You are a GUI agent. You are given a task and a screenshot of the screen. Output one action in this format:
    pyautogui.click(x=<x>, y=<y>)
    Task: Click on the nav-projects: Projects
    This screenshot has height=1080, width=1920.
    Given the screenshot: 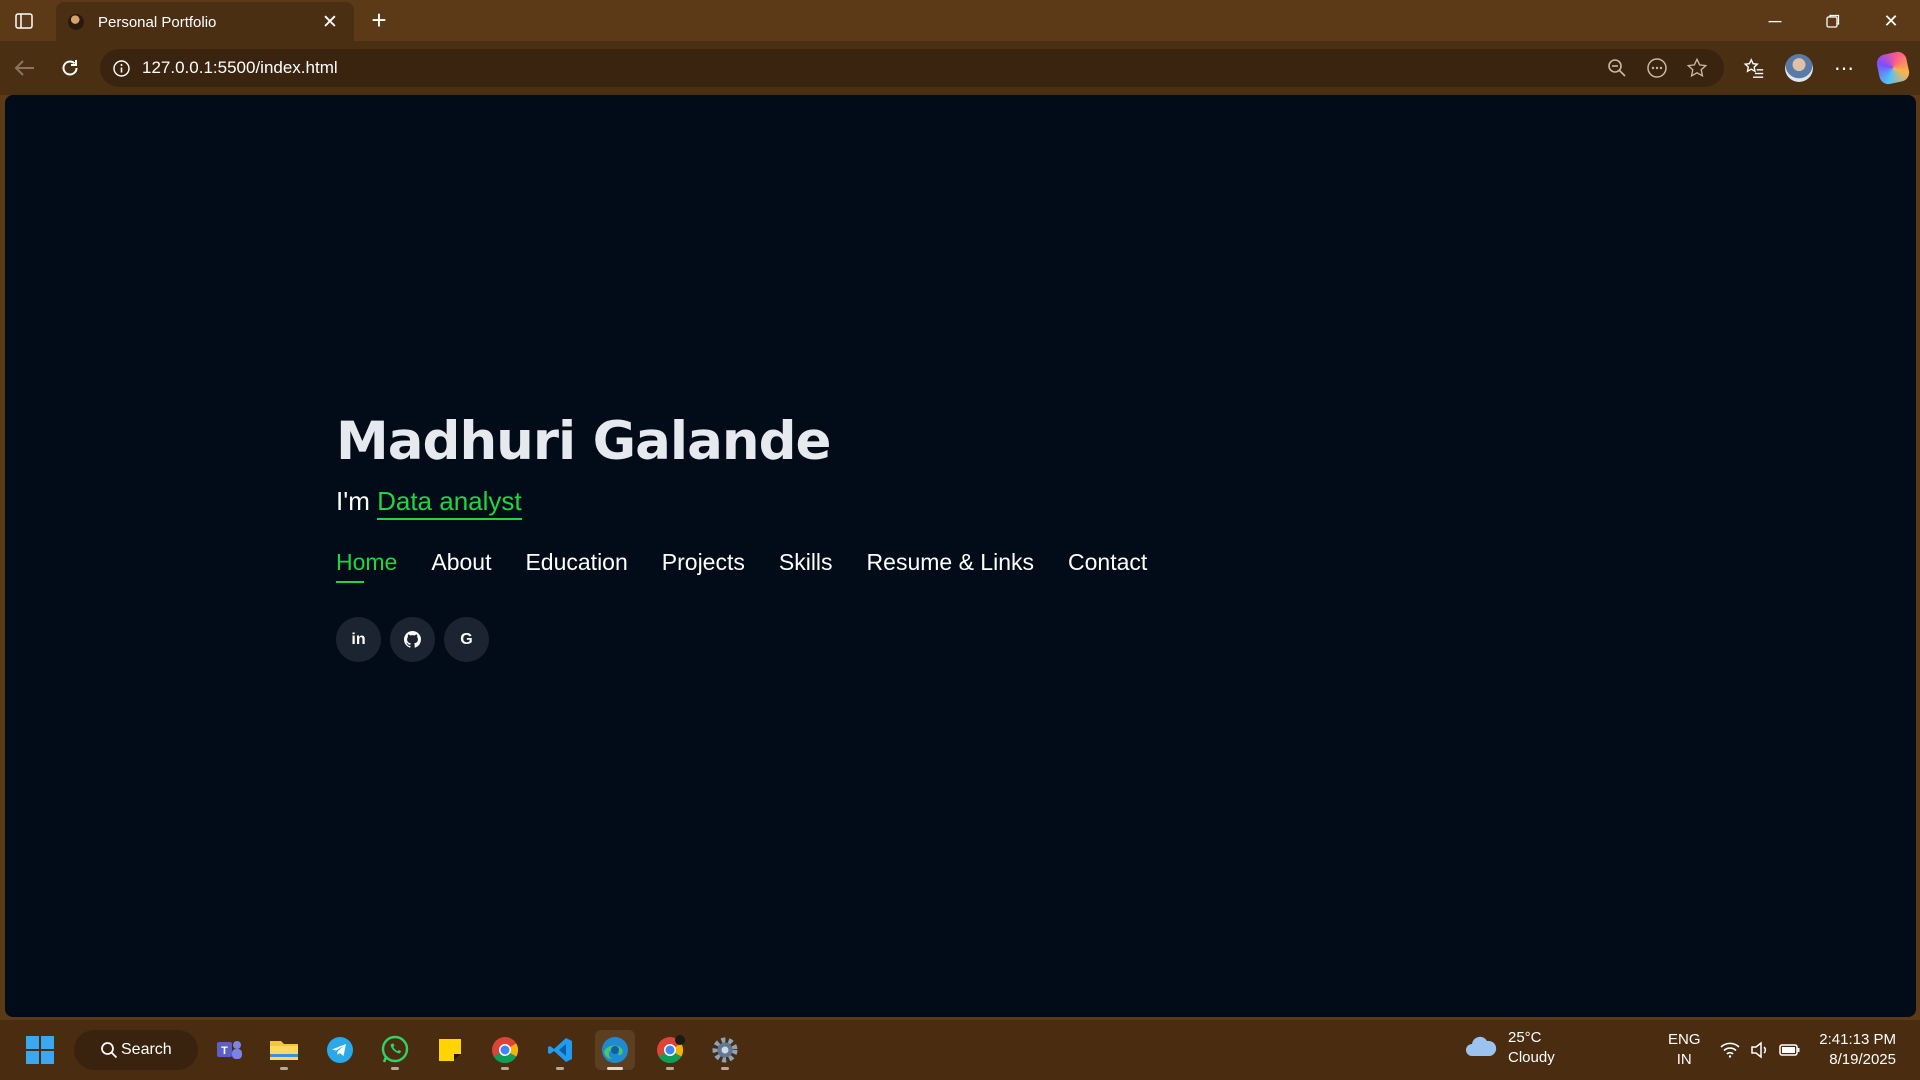 What is the action you would take?
    pyautogui.click(x=703, y=566)
    